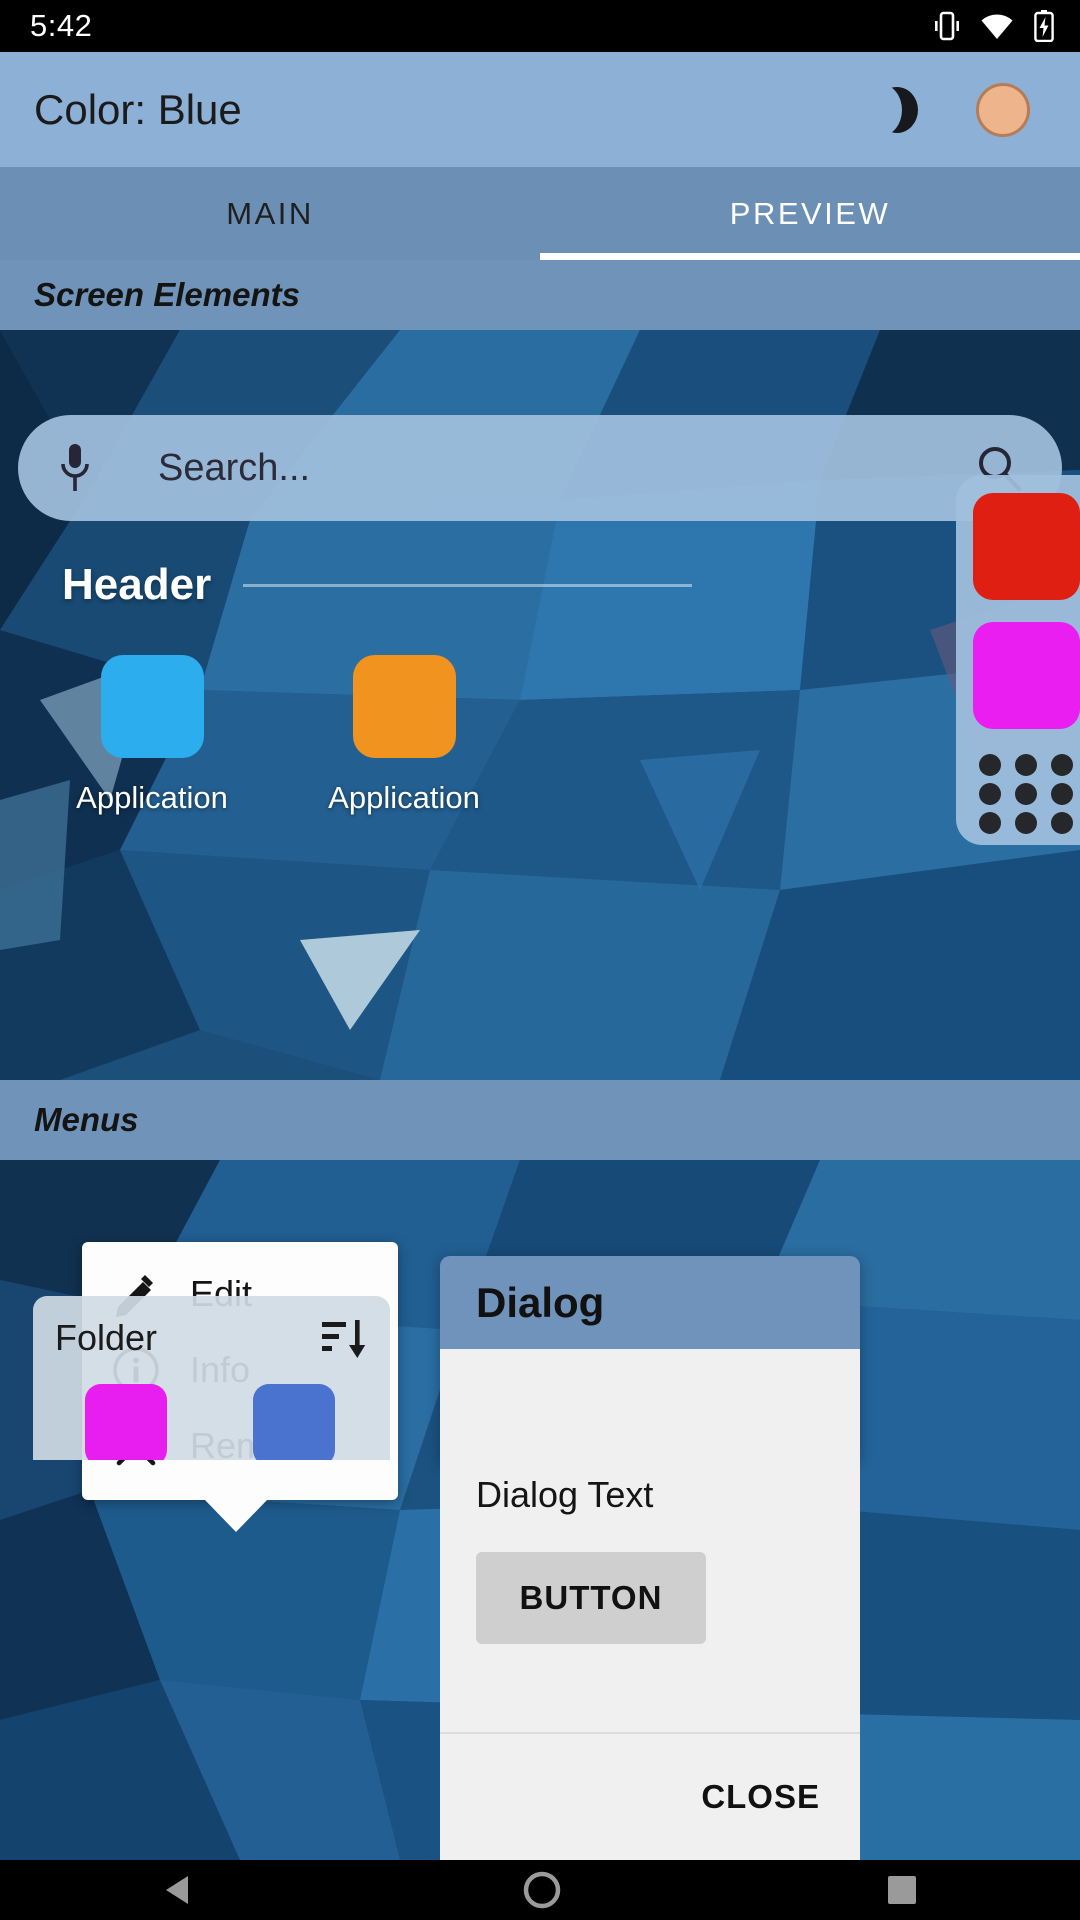  What do you see at coordinates (211, 1338) in the screenshot?
I see `folder-header: Folder` at bounding box center [211, 1338].